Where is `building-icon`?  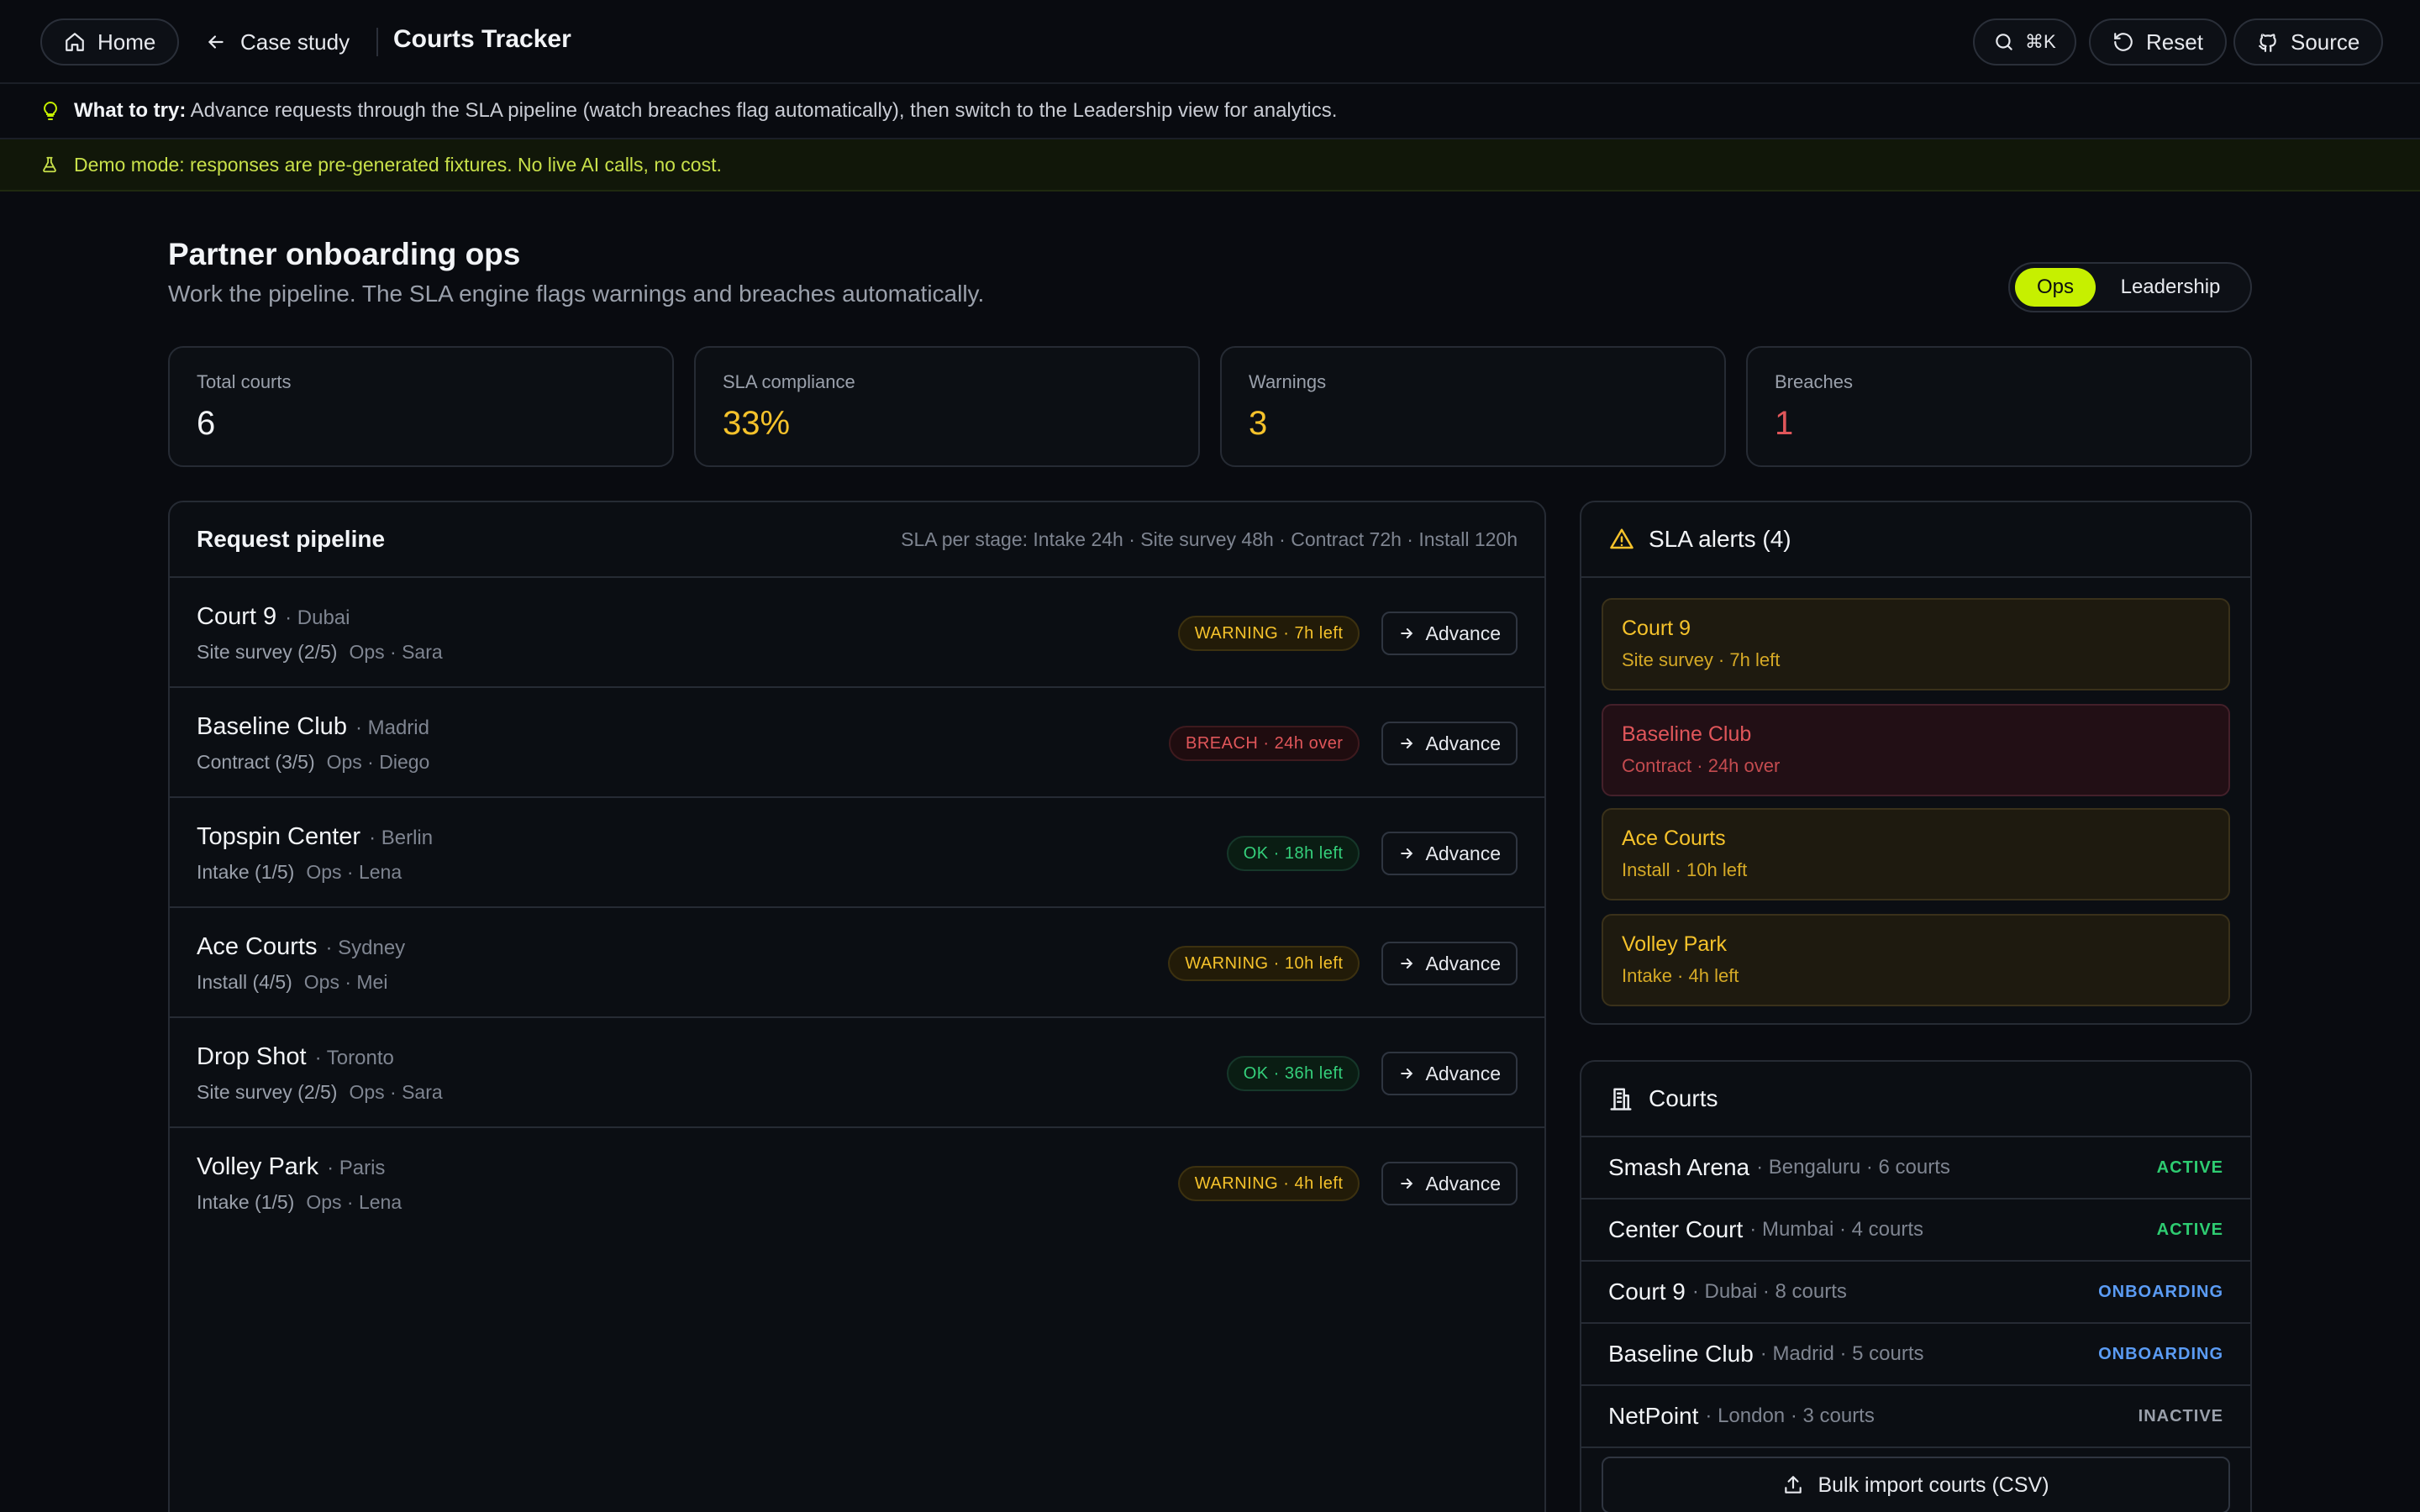
building-icon is located at coordinates (1621, 1098).